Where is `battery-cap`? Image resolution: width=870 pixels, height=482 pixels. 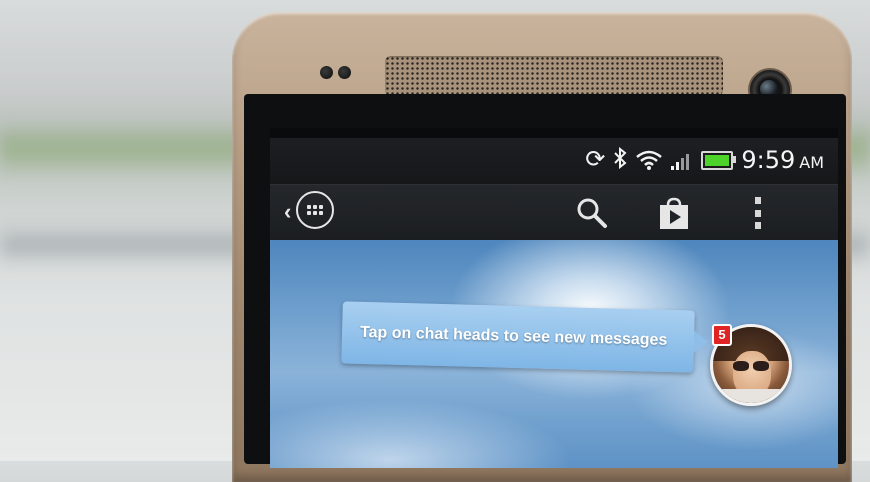 battery-cap is located at coordinates (735, 159).